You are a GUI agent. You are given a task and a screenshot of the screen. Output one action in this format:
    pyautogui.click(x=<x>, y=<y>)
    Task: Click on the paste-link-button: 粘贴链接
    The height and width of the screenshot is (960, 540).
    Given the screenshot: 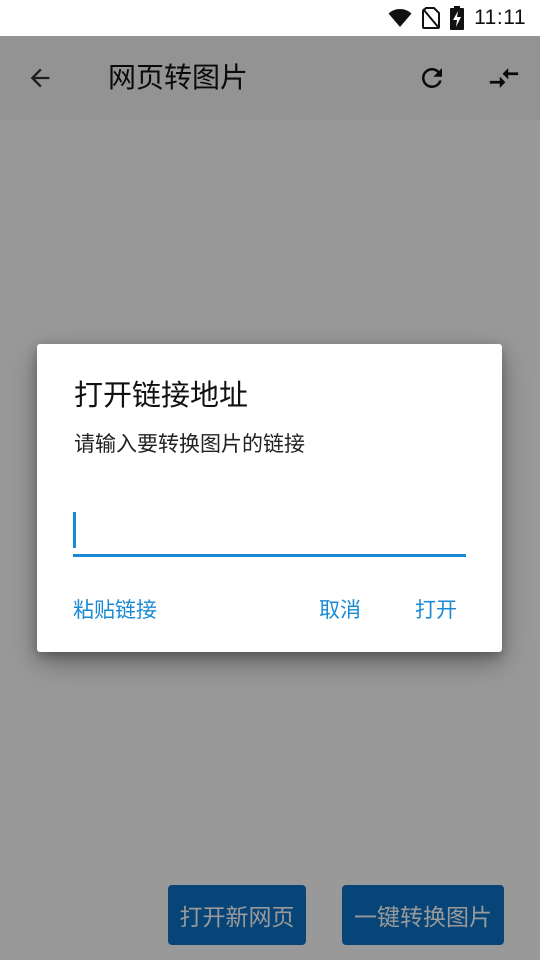 What is the action you would take?
    pyautogui.click(x=115, y=610)
    